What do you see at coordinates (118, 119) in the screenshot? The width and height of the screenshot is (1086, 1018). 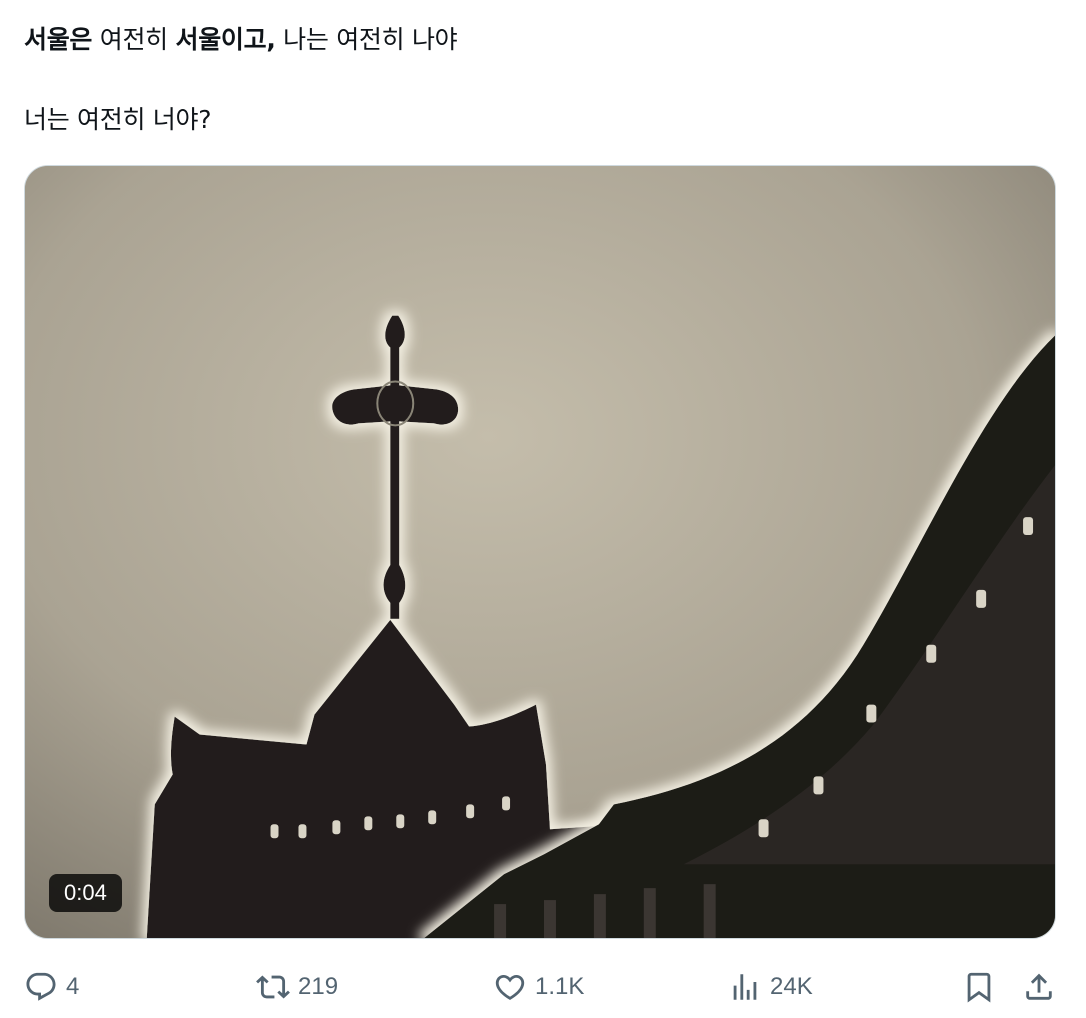 I see `tweet-line-2: 너는 여전히 너야?` at bounding box center [118, 119].